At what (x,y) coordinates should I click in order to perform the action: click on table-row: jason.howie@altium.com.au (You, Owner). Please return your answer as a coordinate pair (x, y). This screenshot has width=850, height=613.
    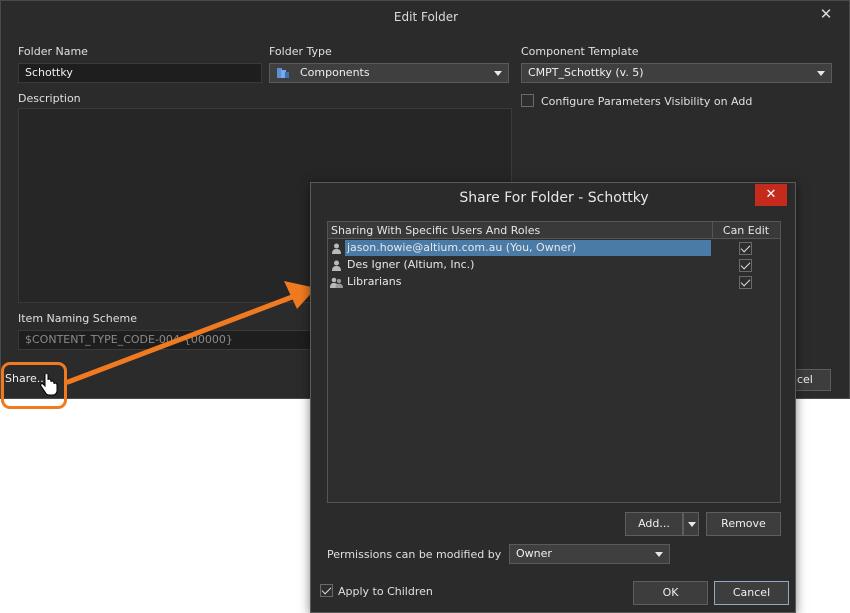
    Looking at the image, I should click on (554, 248).